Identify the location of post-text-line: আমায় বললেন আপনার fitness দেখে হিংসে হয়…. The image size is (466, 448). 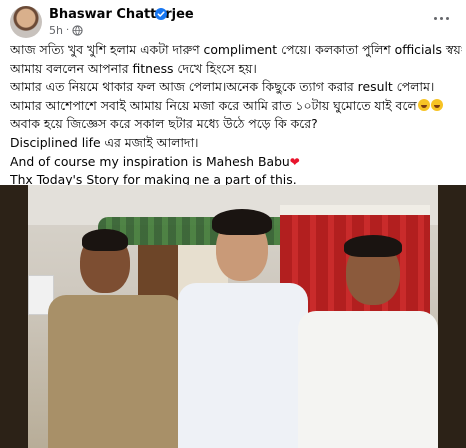
(133, 68).